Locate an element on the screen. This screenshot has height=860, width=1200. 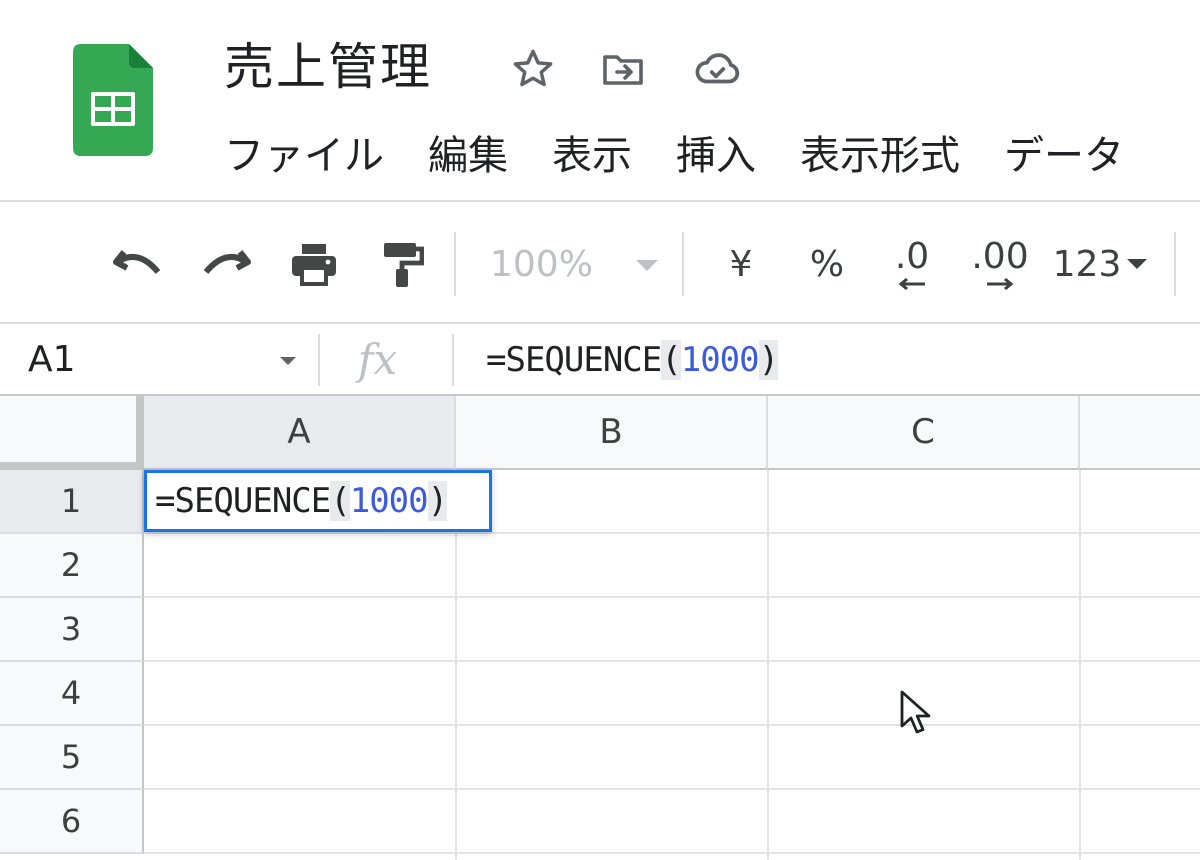
menu-edit: 編集 is located at coordinates (468, 156).